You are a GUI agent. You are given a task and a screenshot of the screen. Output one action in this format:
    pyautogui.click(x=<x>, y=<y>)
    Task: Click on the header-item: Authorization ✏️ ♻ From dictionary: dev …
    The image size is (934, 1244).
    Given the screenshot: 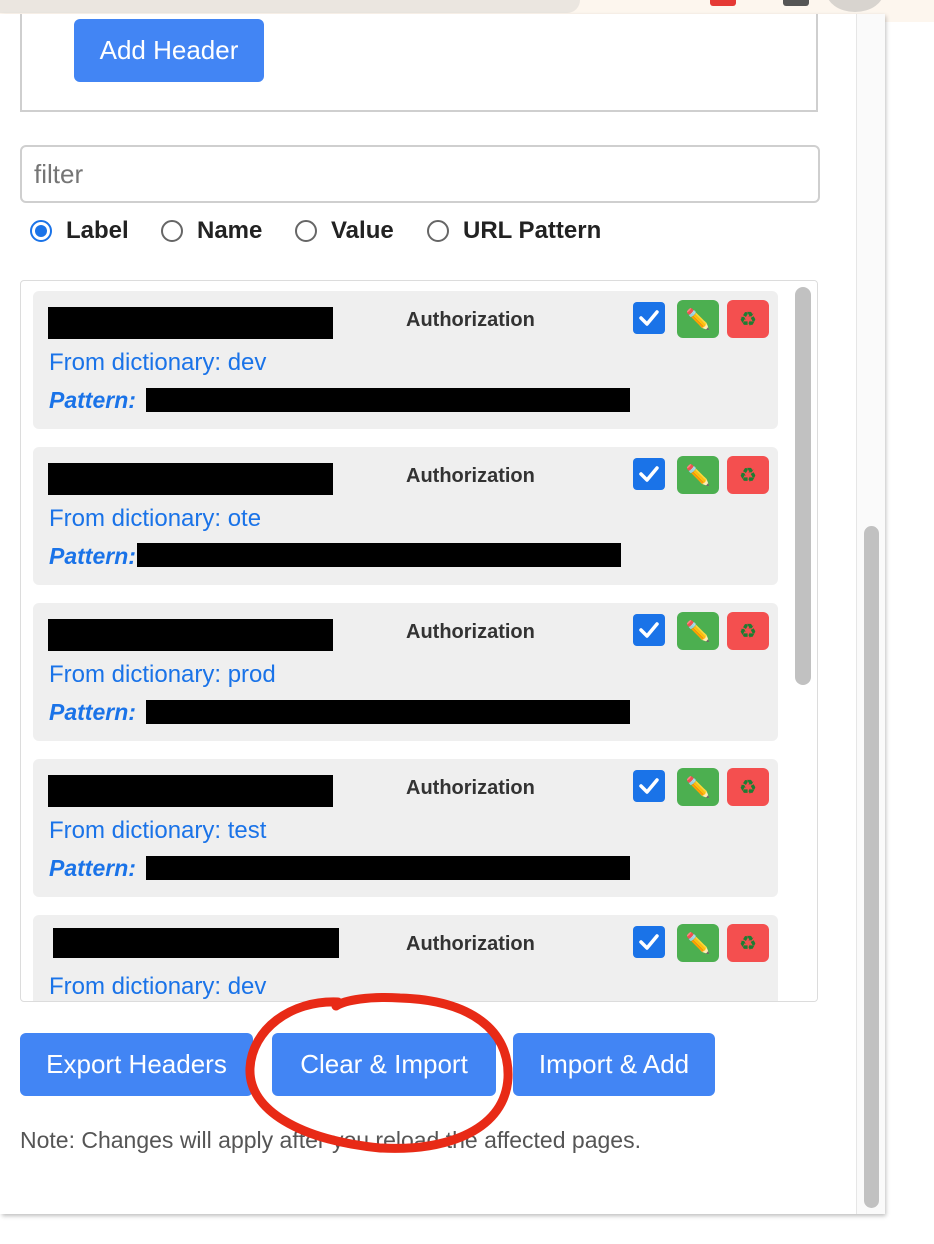 What is the action you would take?
    pyautogui.click(x=405, y=360)
    